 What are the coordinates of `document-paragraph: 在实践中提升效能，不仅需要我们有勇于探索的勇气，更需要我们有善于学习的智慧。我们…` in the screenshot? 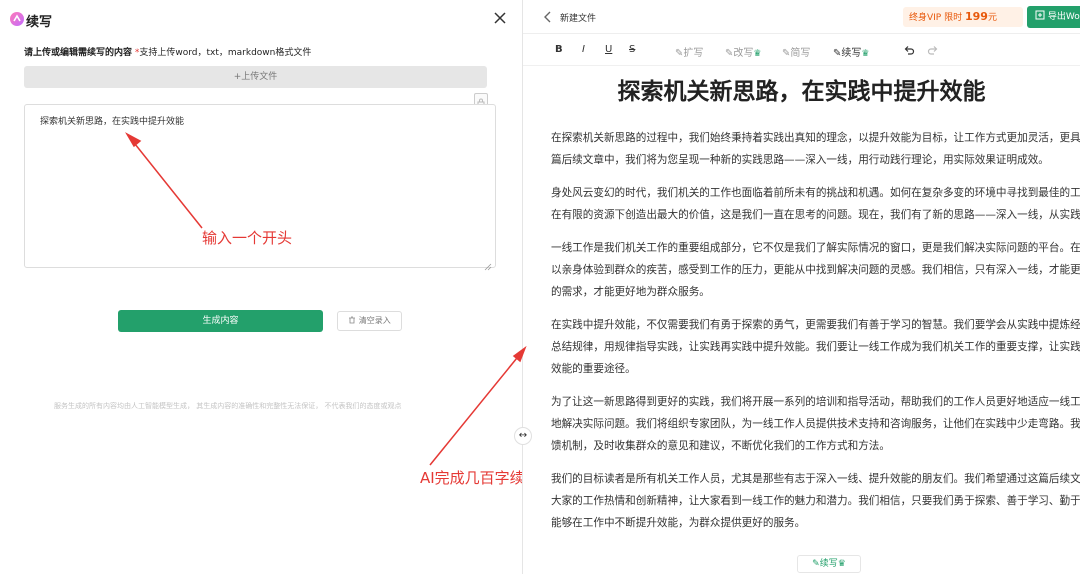 It's located at (815, 347).